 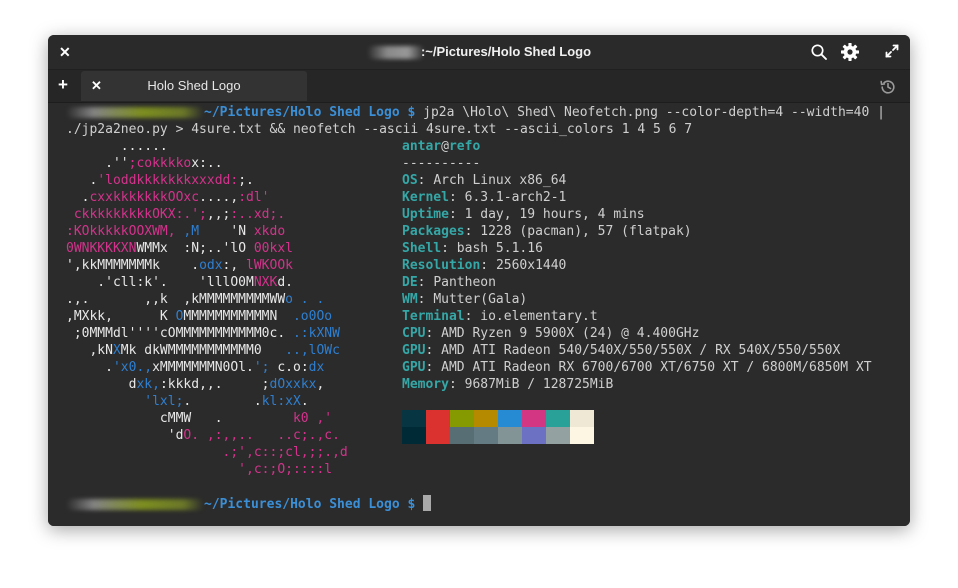 What do you see at coordinates (425, 384) in the screenshot?
I see `info-key: Memory` at bounding box center [425, 384].